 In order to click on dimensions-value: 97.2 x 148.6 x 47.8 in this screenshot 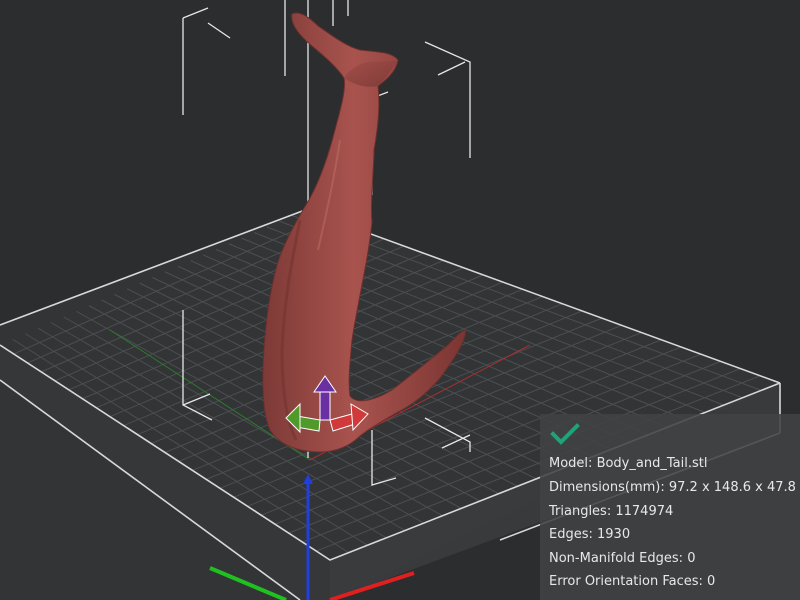, I will do `click(732, 487)`.